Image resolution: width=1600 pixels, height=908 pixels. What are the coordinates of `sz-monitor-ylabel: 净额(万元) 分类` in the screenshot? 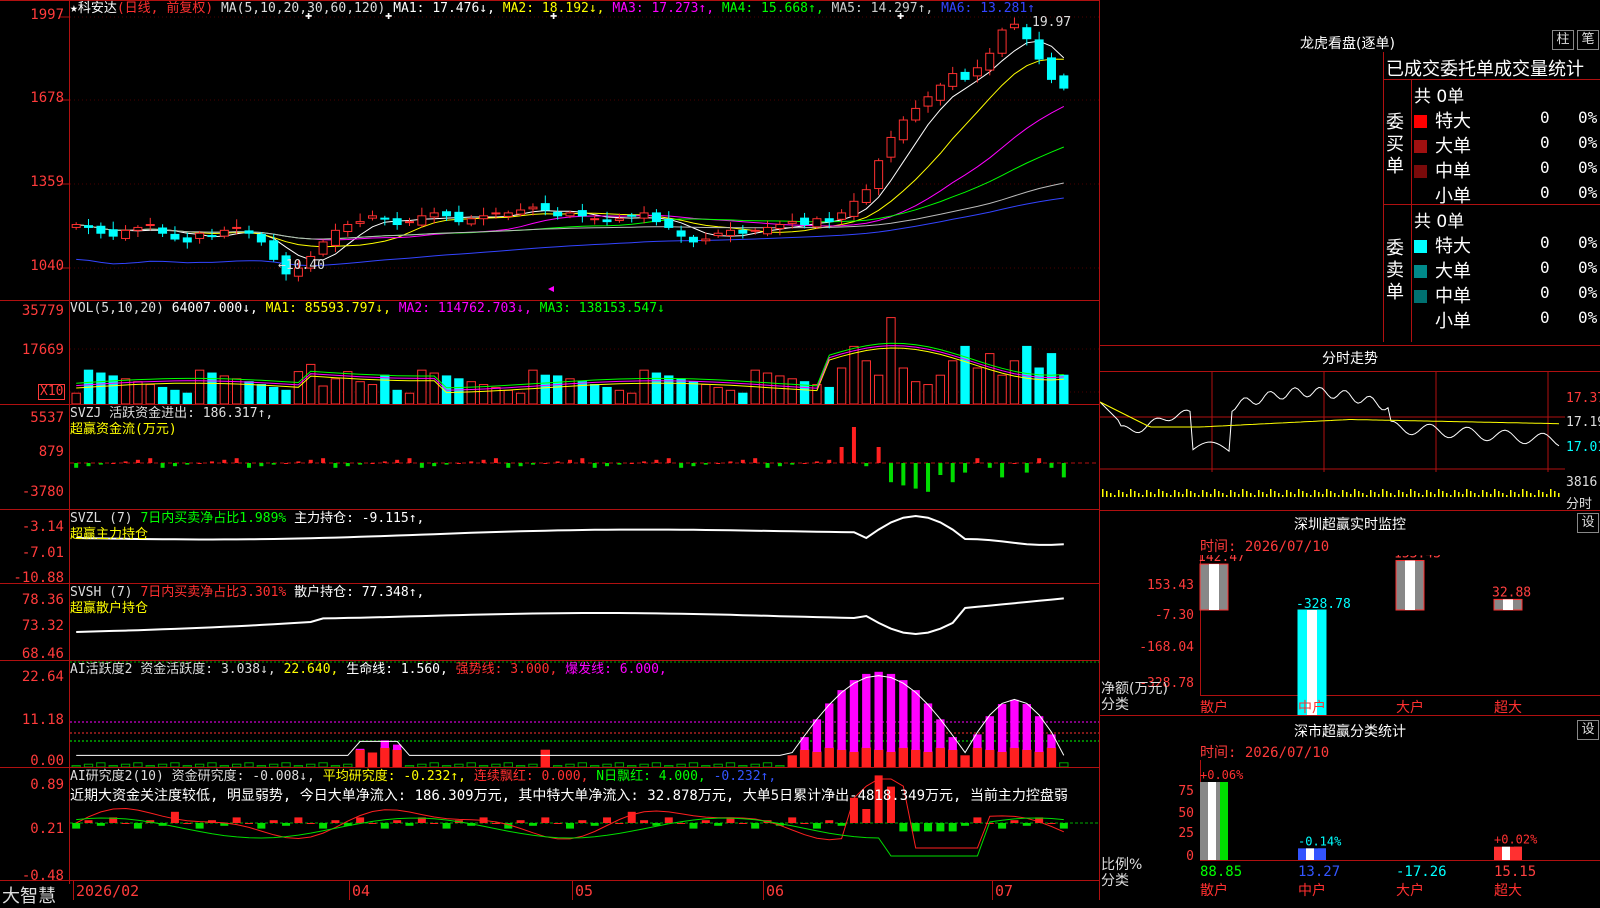 It's located at (1134, 697).